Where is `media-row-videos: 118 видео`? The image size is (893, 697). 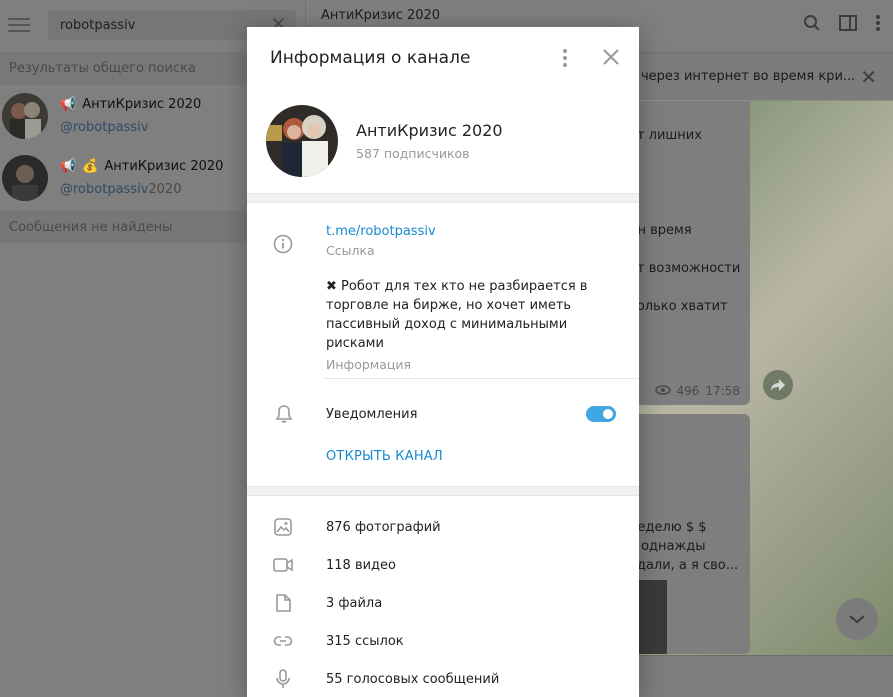 media-row-videos: 118 видео is located at coordinates (443, 565).